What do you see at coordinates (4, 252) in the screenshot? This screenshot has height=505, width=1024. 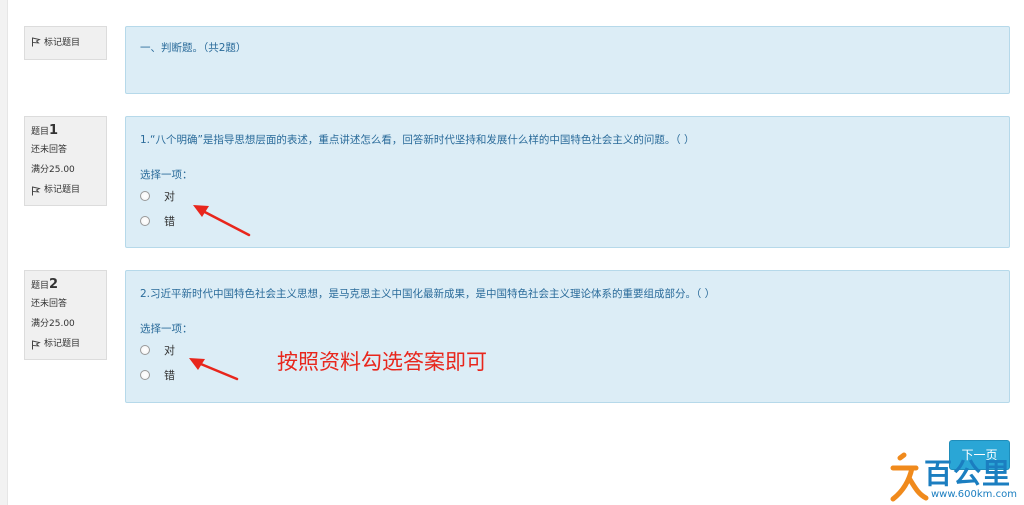 I see `left-edge-bar` at bounding box center [4, 252].